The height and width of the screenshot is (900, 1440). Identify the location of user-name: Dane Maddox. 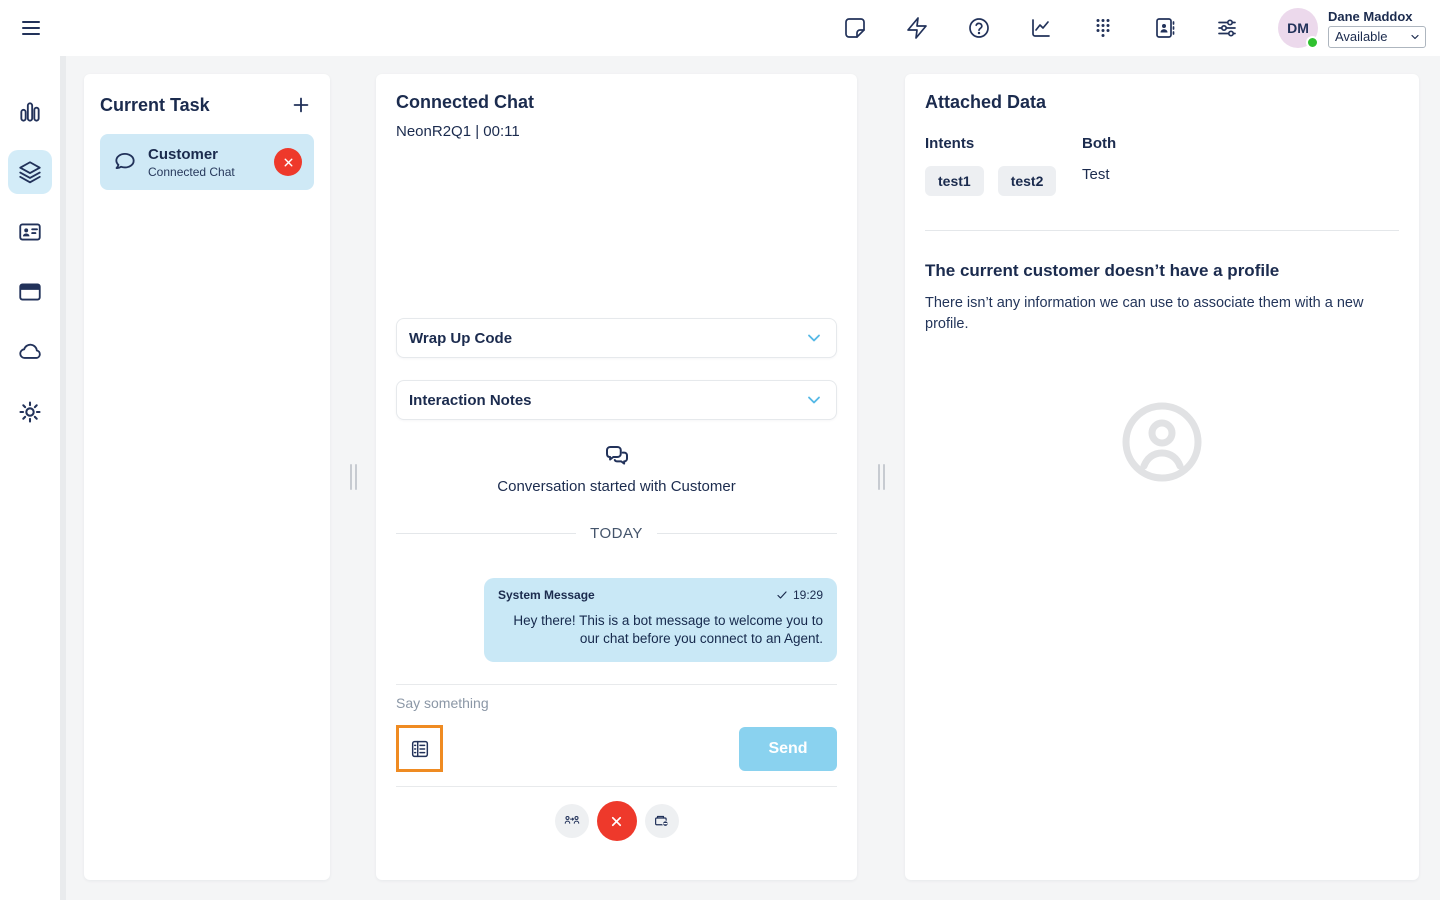
(1370, 16).